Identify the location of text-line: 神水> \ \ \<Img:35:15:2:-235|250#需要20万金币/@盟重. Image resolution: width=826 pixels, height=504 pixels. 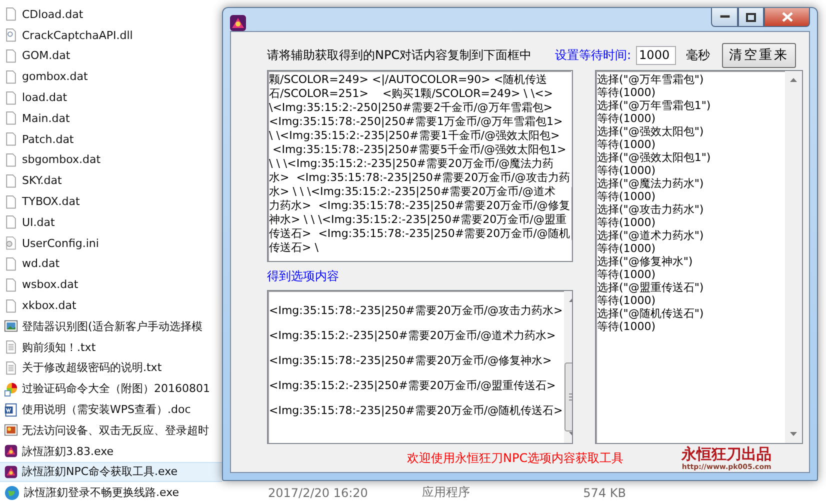
(418, 220).